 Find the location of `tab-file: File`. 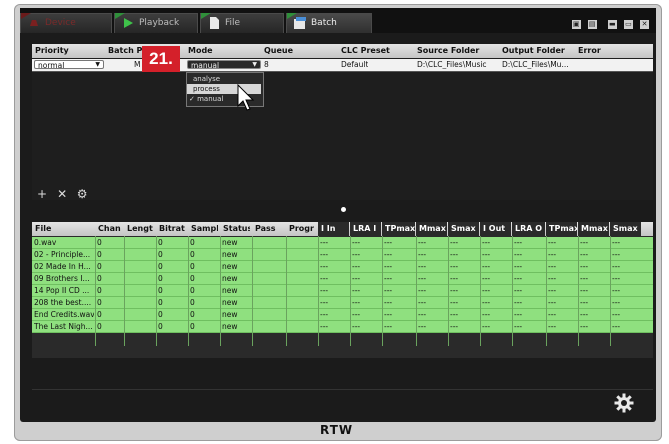

tab-file: File is located at coordinates (242, 23).